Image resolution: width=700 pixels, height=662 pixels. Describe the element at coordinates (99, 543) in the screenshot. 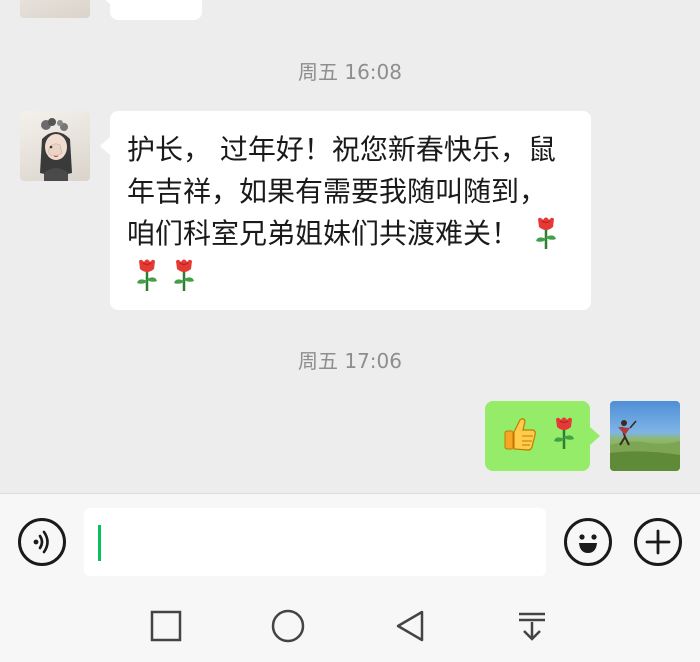

I see `text-caret` at that location.